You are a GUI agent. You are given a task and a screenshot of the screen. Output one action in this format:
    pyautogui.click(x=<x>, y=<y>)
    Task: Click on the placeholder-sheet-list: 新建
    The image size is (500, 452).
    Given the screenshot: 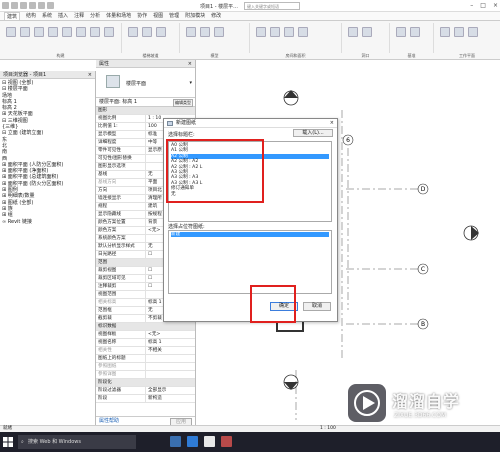 What is the action you would take?
    pyautogui.click(x=250, y=262)
    